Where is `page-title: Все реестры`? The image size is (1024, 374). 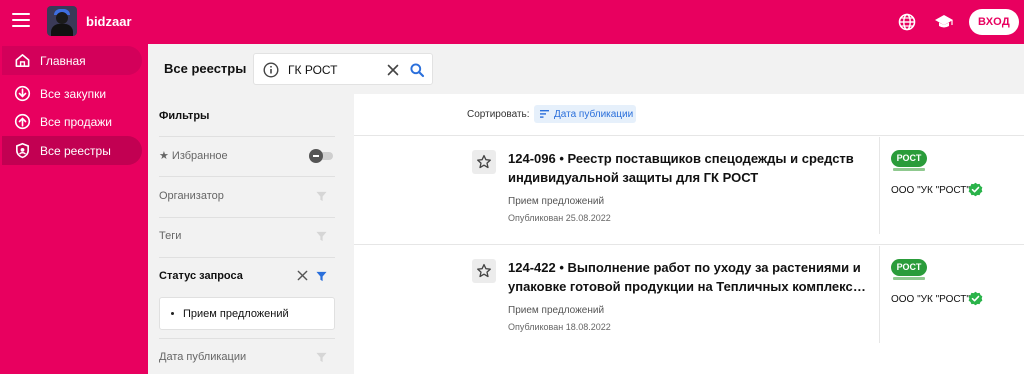
page-title: Все реестры is located at coordinates (205, 68).